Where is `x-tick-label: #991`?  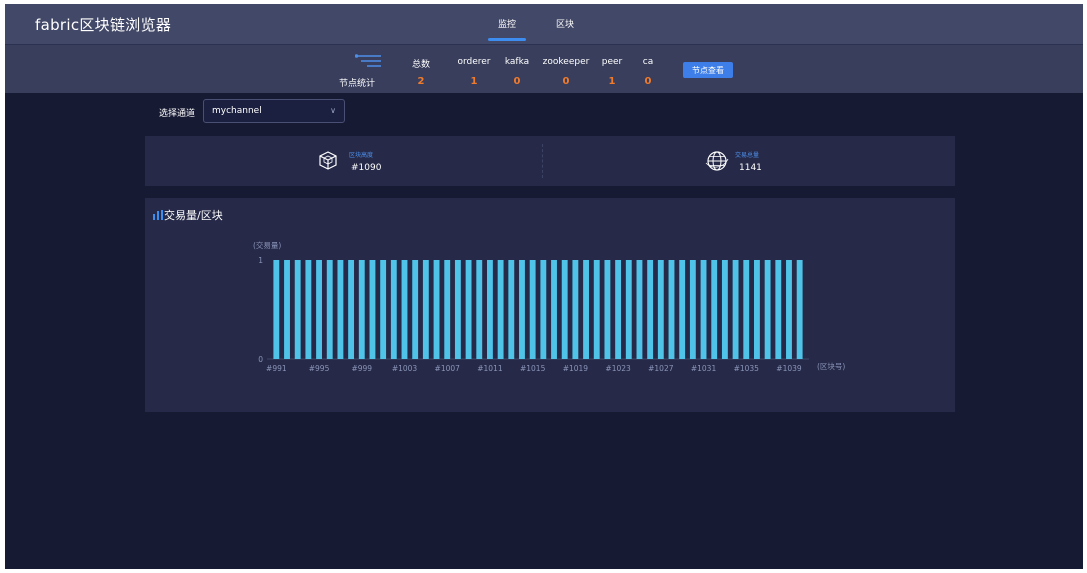
x-tick-label: #991 is located at coordinates (276, 368).